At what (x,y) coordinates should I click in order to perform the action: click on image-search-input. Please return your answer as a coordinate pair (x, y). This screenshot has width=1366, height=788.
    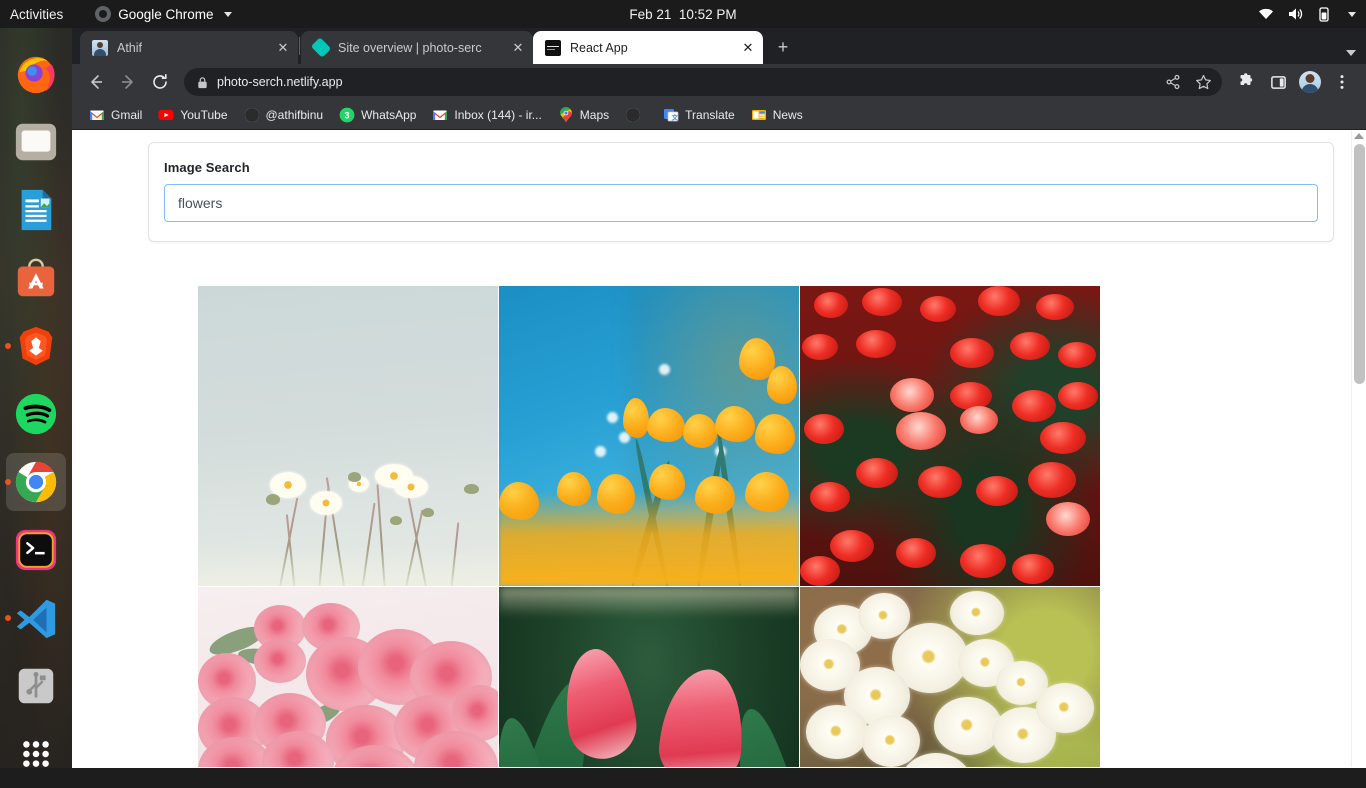
    Looking at the image, I should click on (741, 203).